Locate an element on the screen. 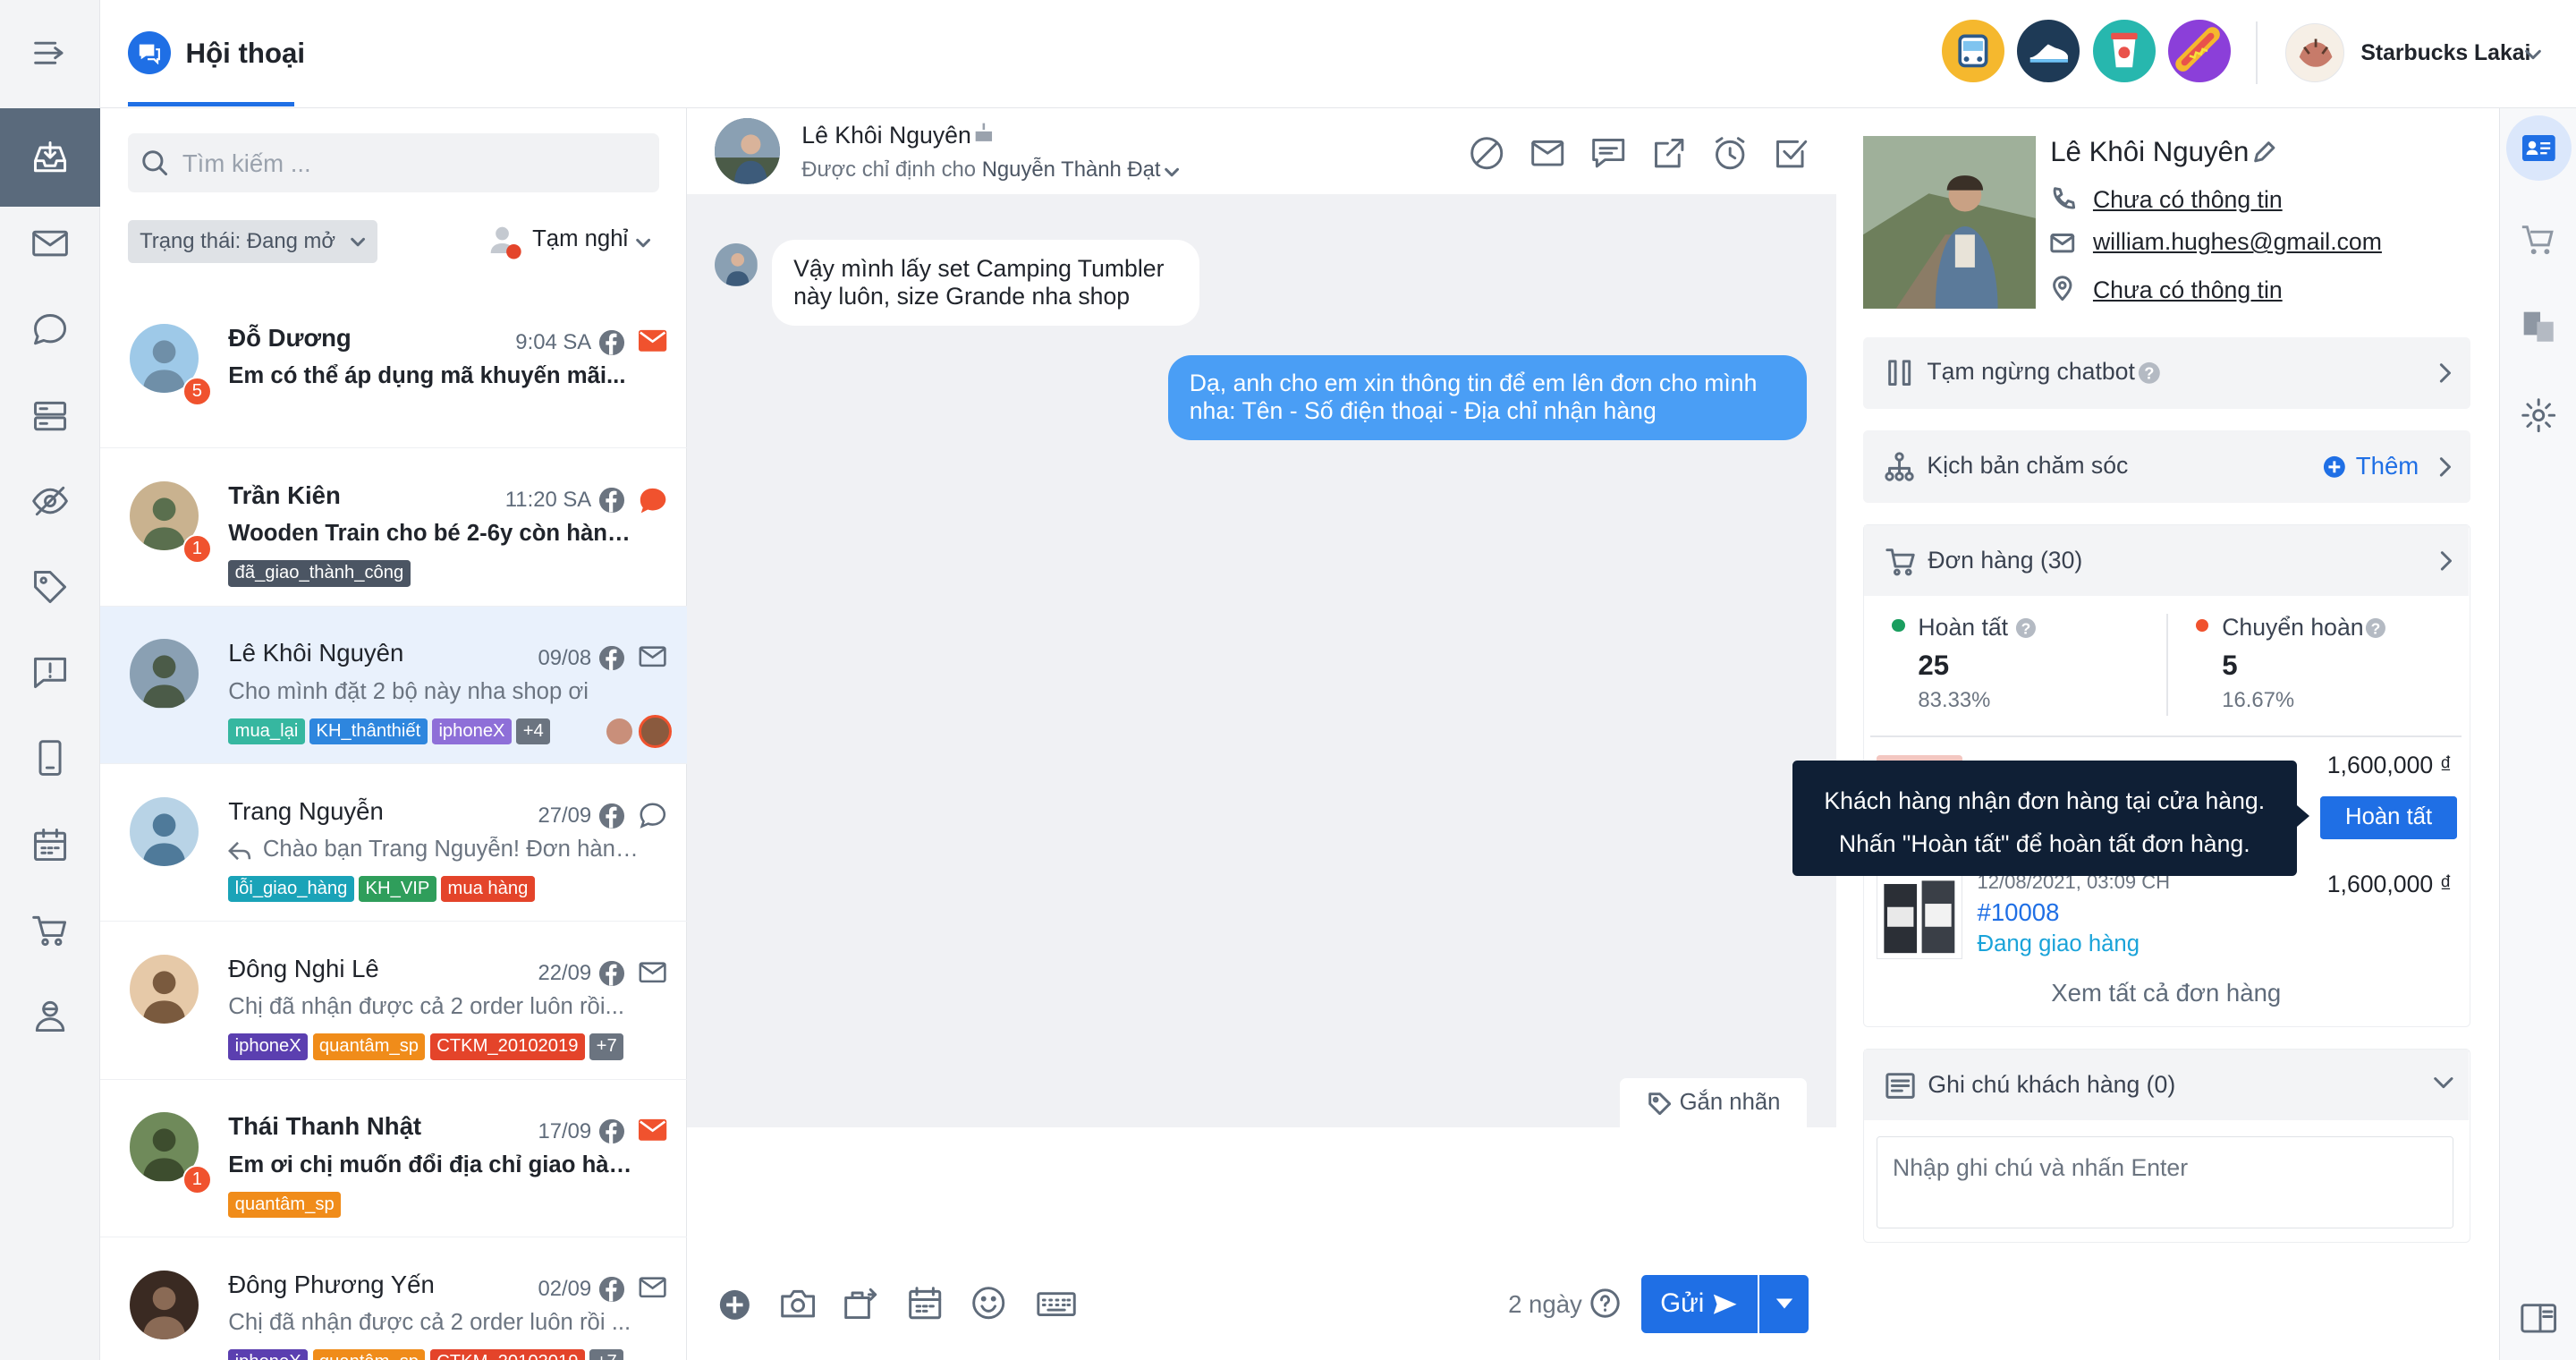  inbox-icon is located at coordinates (50, 158).